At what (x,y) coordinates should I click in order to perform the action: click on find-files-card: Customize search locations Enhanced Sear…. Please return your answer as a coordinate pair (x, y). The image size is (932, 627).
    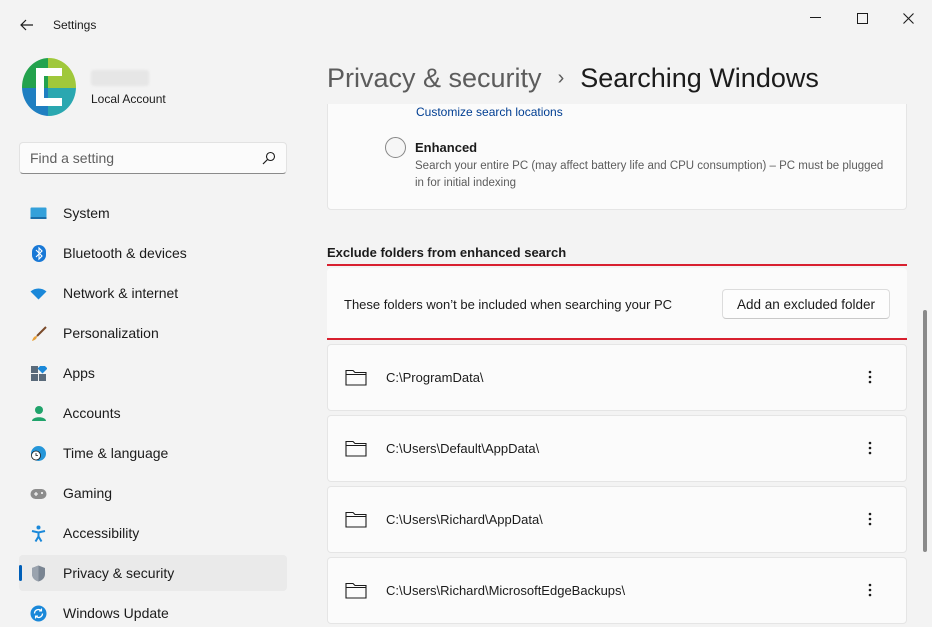
    Looking at the image, I should click on (617, 157).